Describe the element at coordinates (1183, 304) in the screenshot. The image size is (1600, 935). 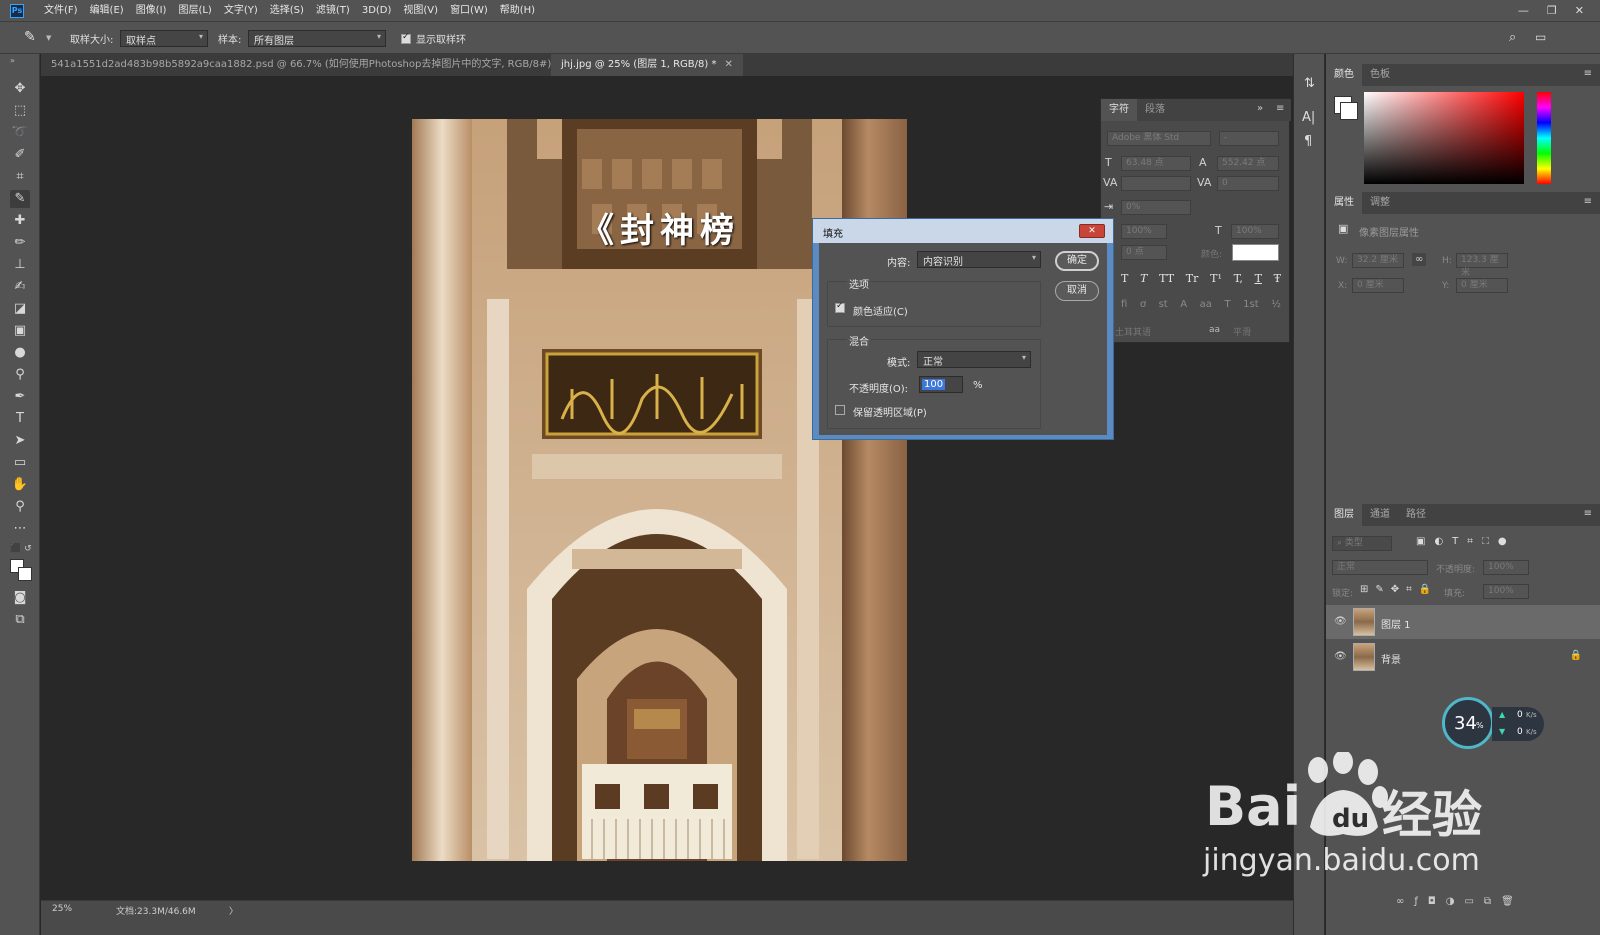
I see `swash-button: A` at that location.